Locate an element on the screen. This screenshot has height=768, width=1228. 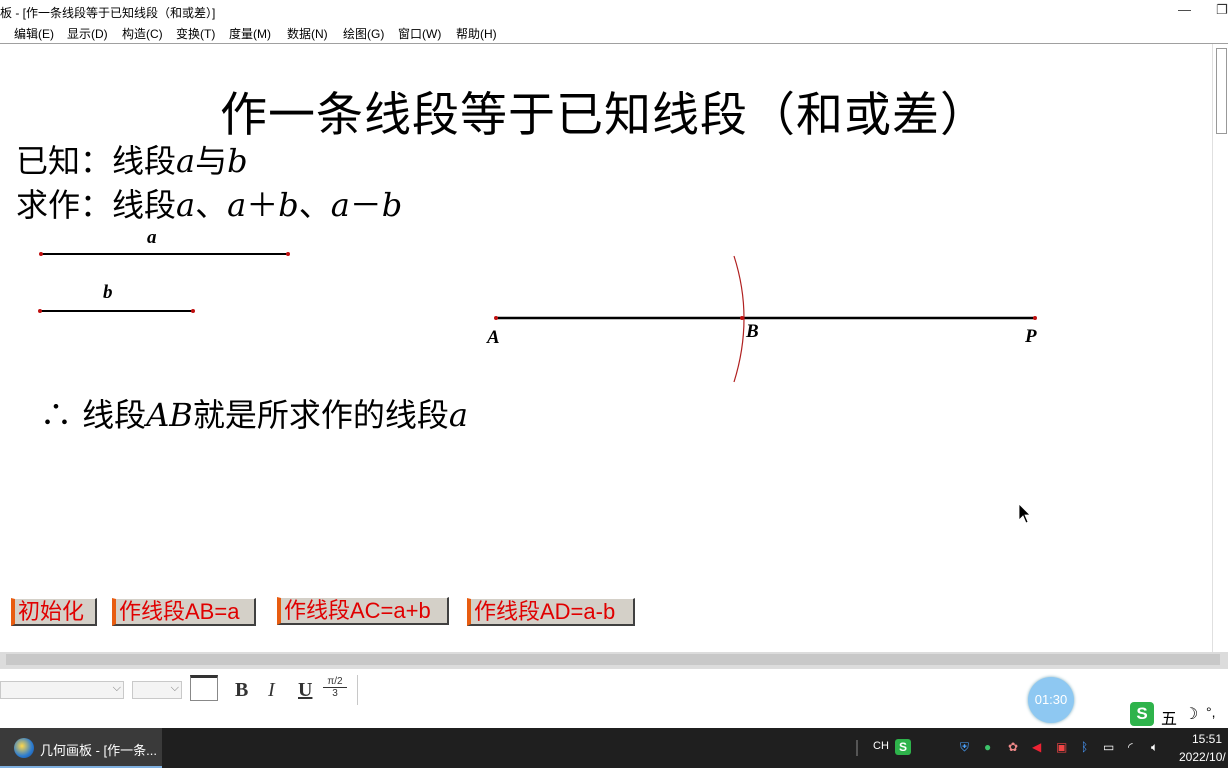
tray-divider is located at coordinates (857, 748).